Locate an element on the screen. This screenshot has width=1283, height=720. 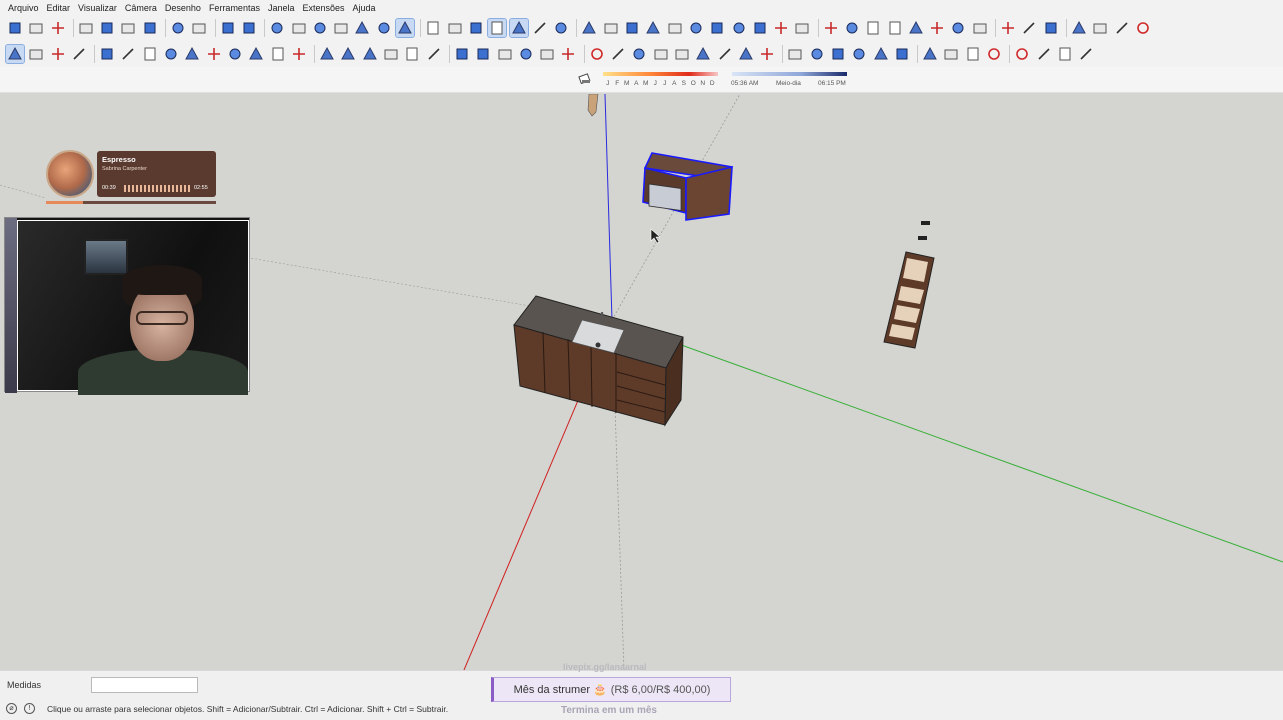
instructor-info-icon: ! is located at coordinates (29, 708).